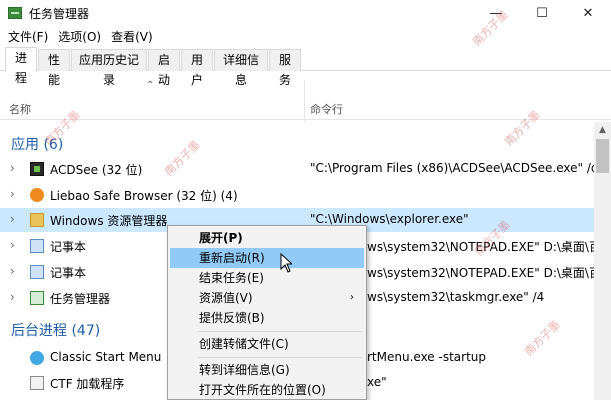 The height and width of the screenshot is (400, 611). What do you see at coordinates (106, 357) in the screenshot?
I see `process-name: Classic Start Menu` at bounding box center [106, 357].